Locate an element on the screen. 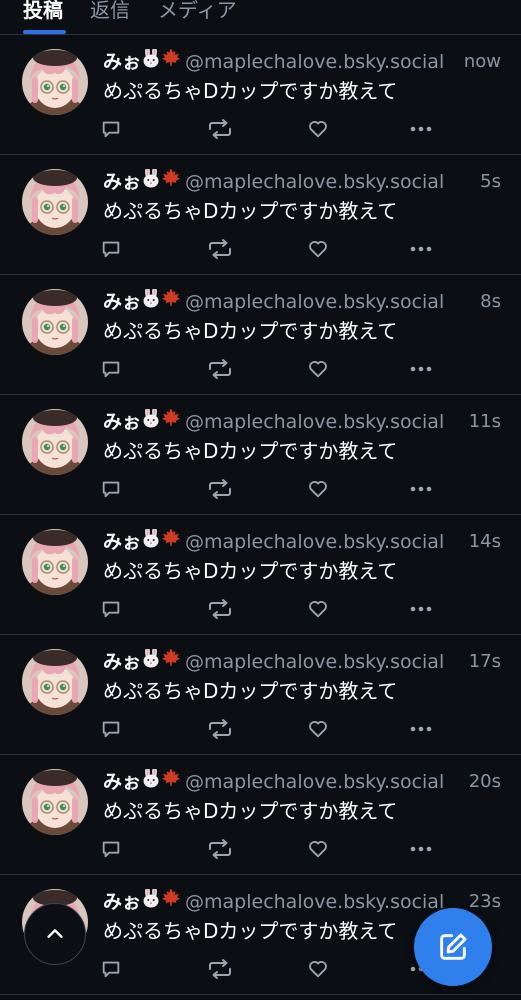 This screenshot has height=1000, width=521. profile-tabs: 投稿 返信 メディア is located at coordinates (260, 17).